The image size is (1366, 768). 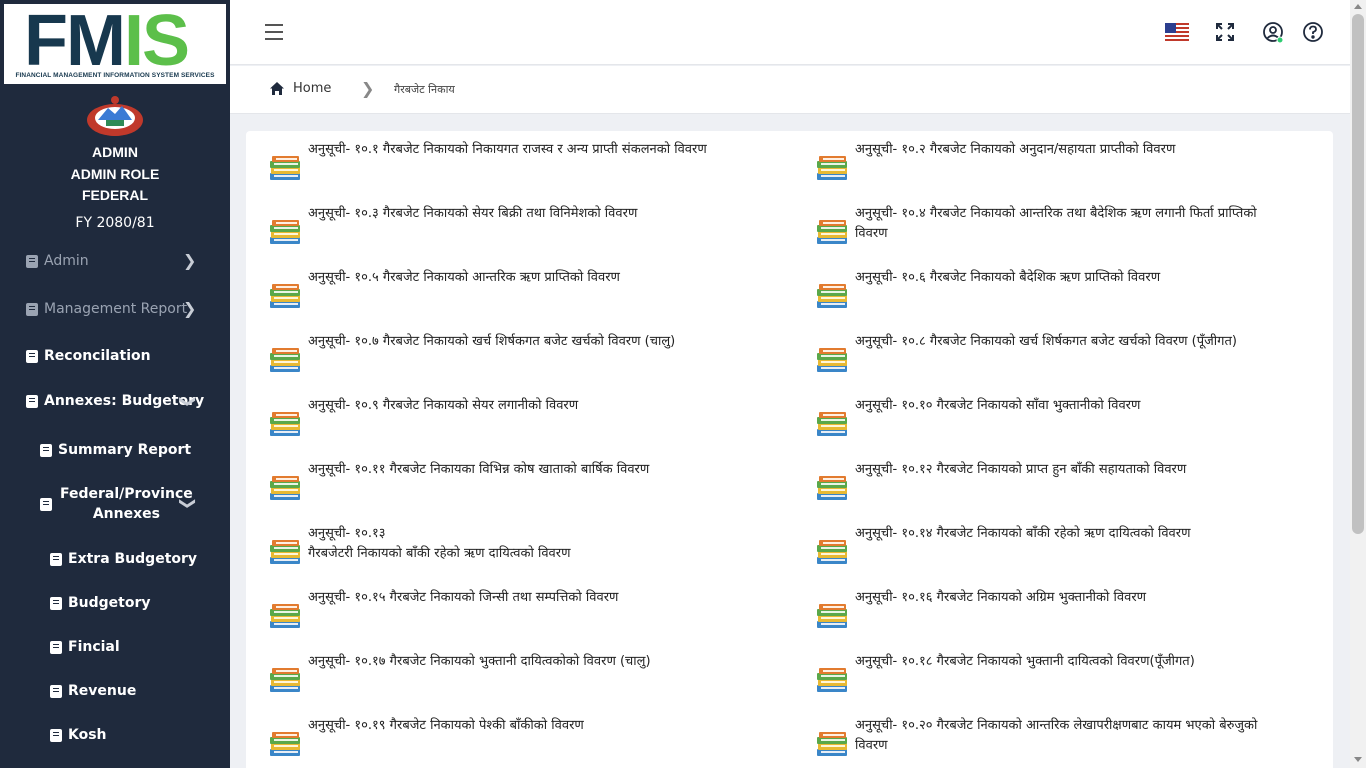 I want to click on scroll-up-icon, so click(x=1358, y=6).